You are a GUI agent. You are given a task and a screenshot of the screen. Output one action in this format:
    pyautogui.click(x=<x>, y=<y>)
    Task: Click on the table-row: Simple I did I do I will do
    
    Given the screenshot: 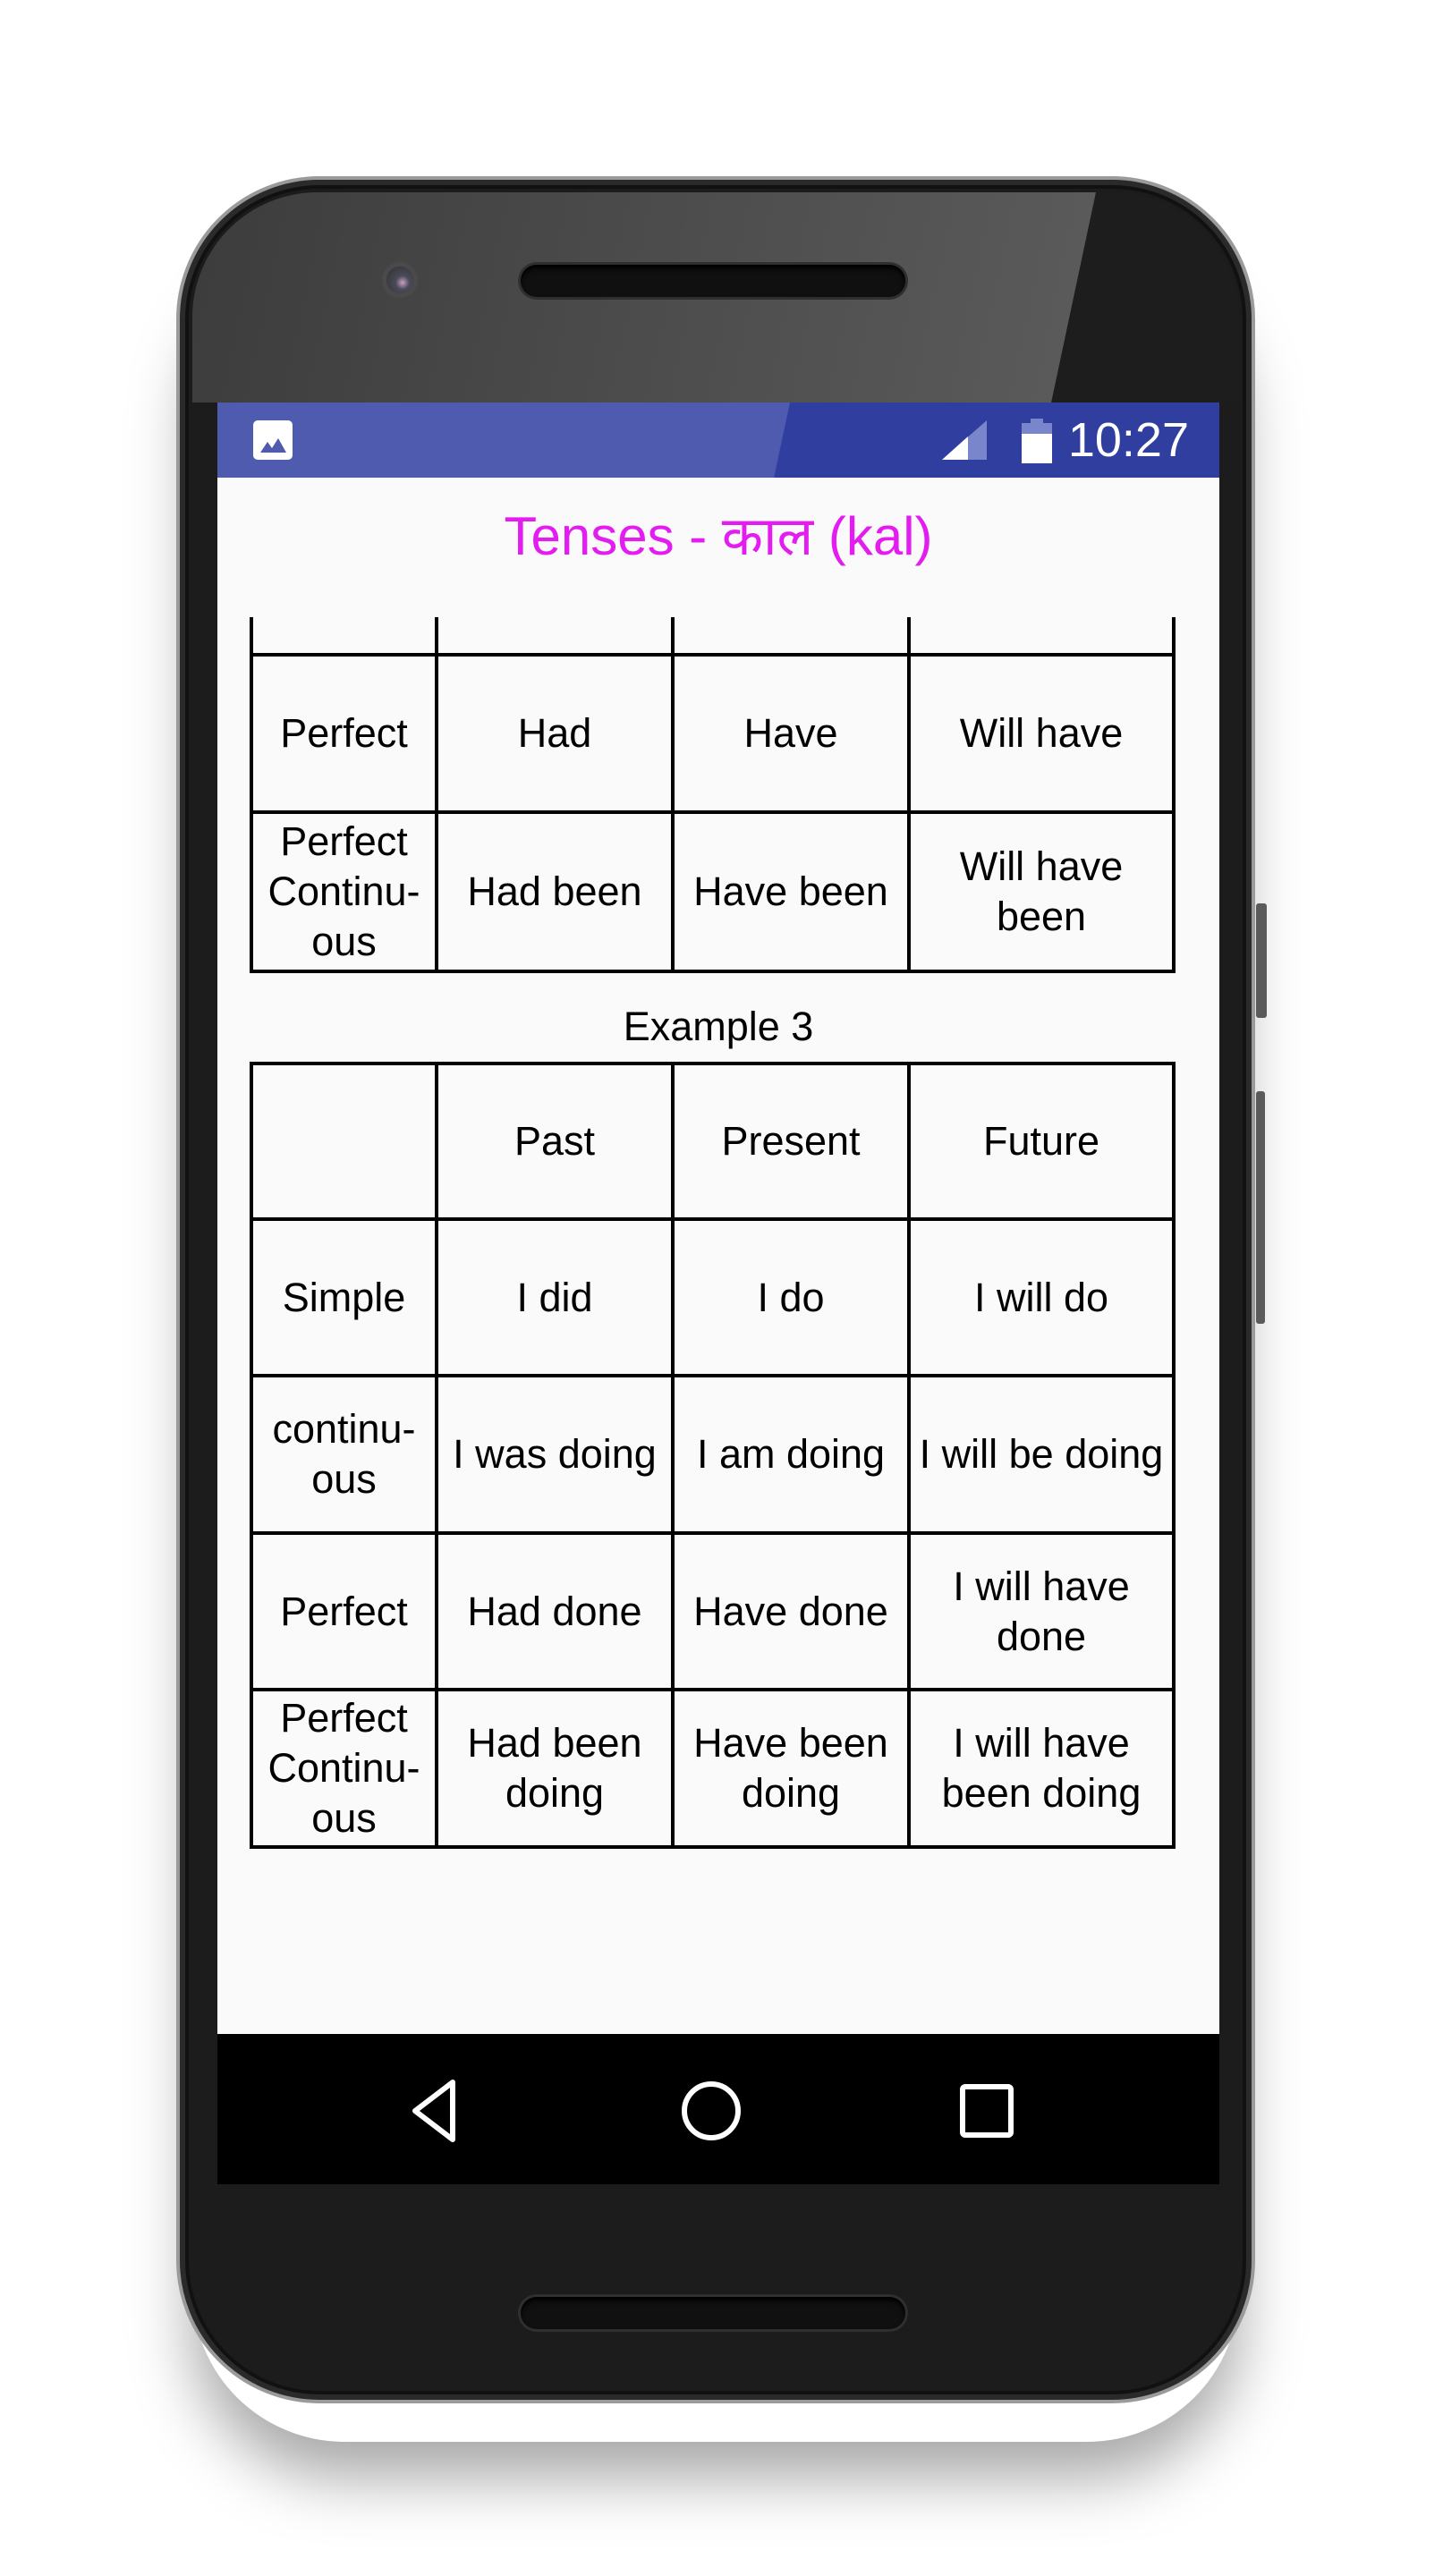 What is the action you would take?
    pyautogui.click(x=713, y=1297)
    